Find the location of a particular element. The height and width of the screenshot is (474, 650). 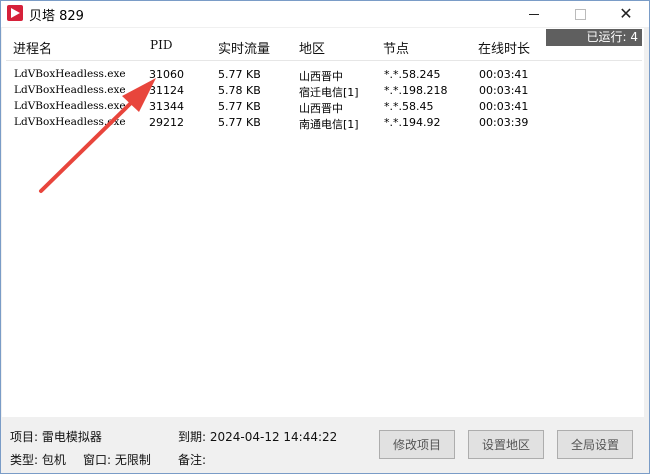

expire-label: 到期: 2024-04-12 14:44:22 is located at coordinates (258, 437).